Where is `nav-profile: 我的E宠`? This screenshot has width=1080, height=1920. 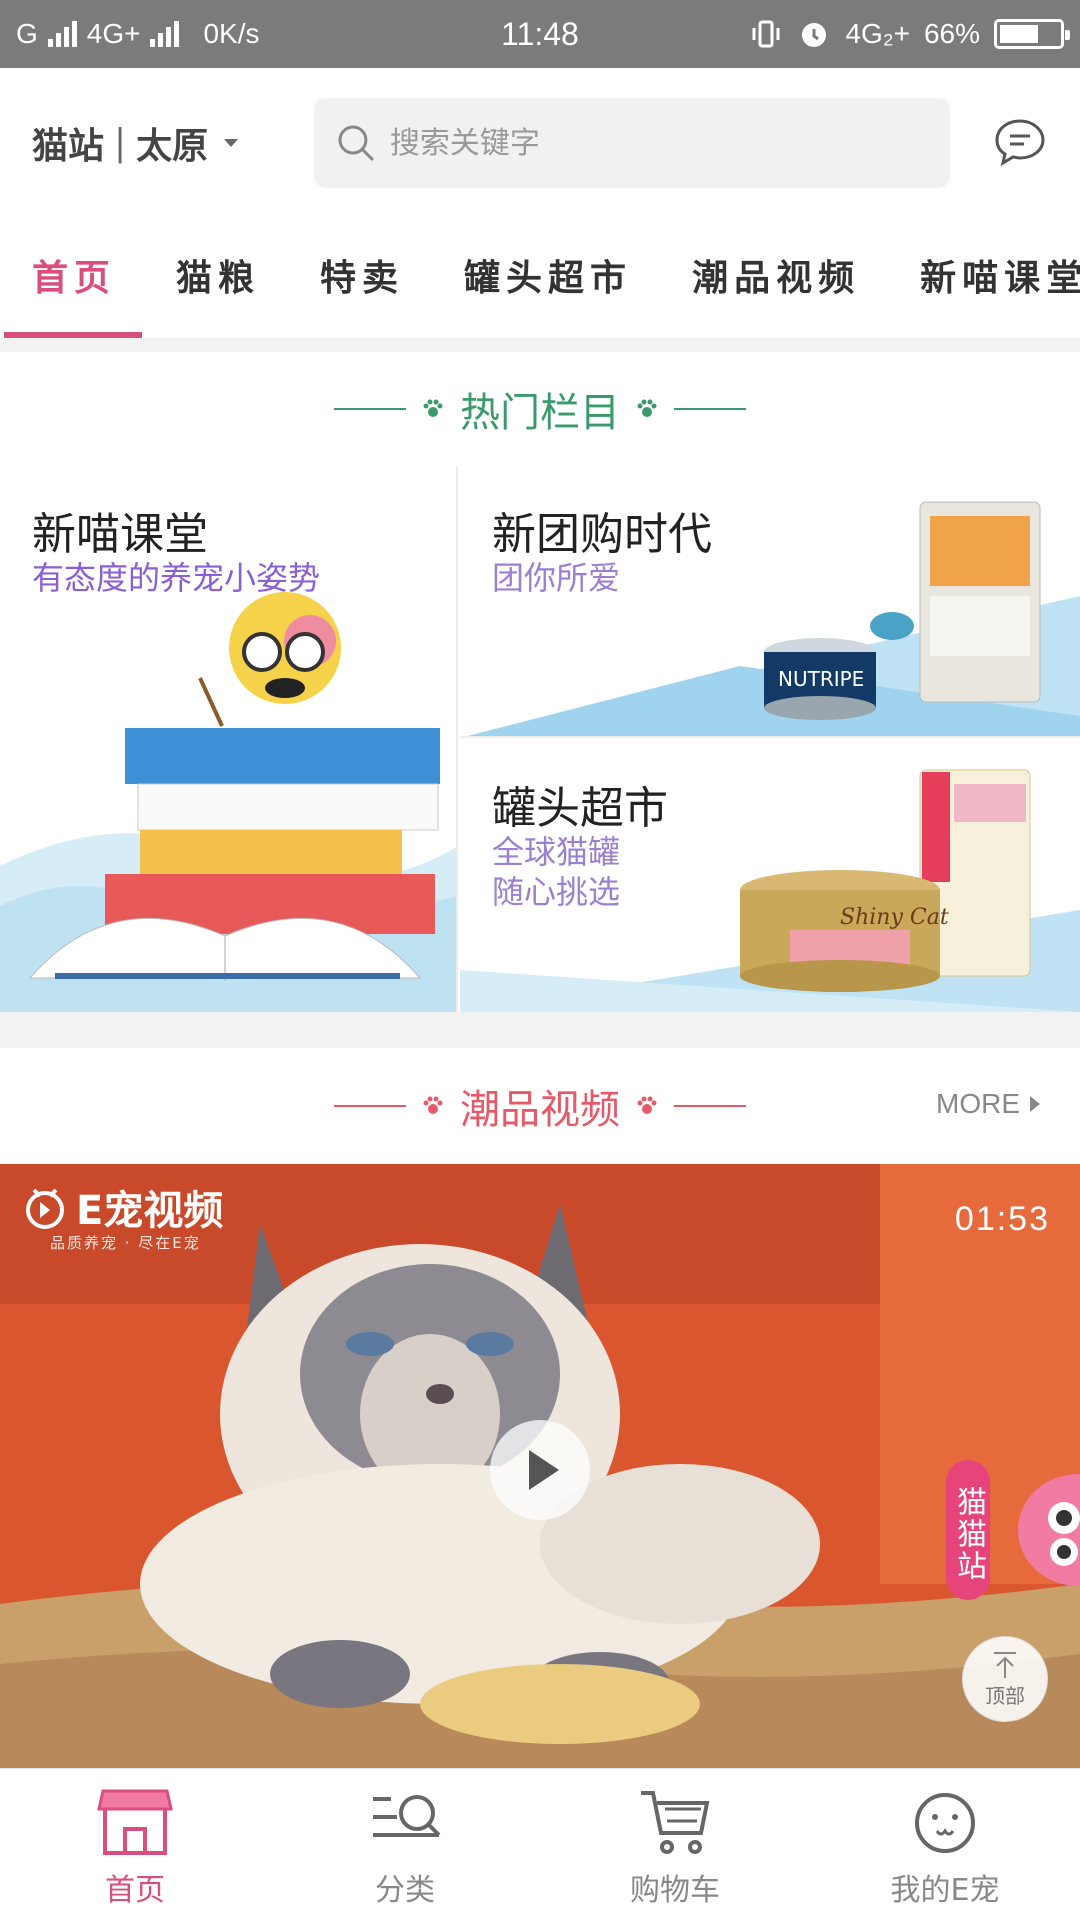
nav-profile: 我的E宠 is located at coordinates (945, 1844).